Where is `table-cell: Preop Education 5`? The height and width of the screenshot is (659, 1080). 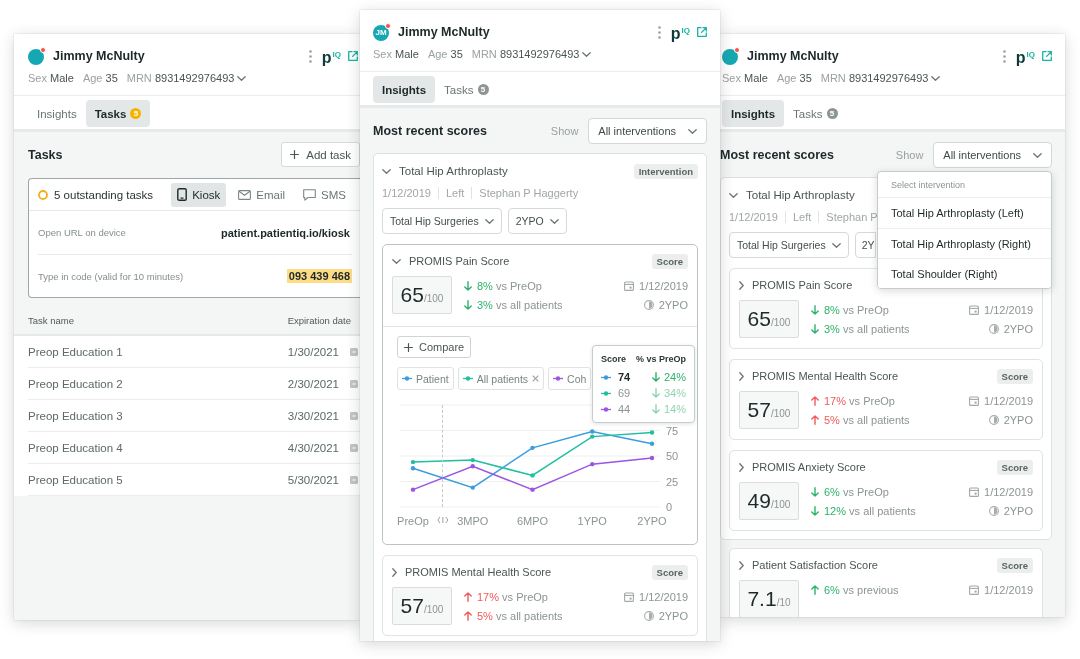
table-cell: Preop Education 5 is located at coordinates (75, 479).